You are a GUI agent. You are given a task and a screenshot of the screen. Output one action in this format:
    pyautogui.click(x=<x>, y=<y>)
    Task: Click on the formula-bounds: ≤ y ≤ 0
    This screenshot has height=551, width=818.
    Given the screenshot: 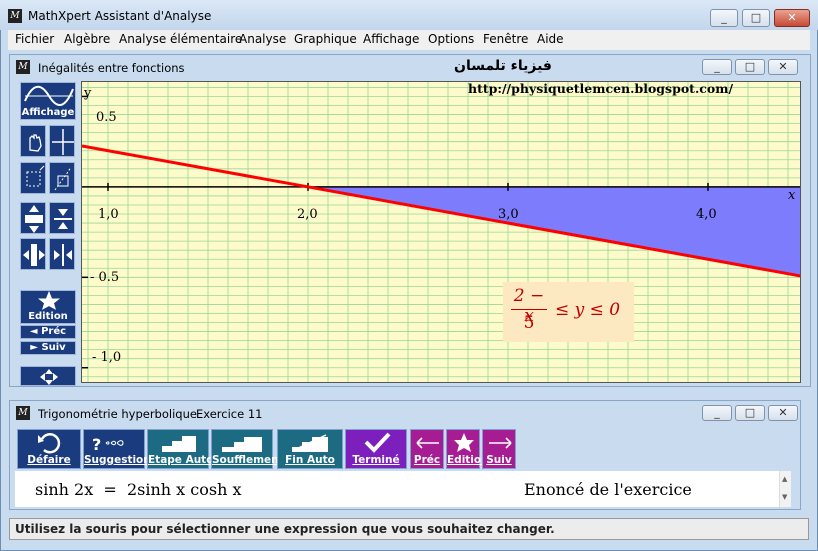 What is the action you would take?
    pyautogui.click(x=588, y=310)
    